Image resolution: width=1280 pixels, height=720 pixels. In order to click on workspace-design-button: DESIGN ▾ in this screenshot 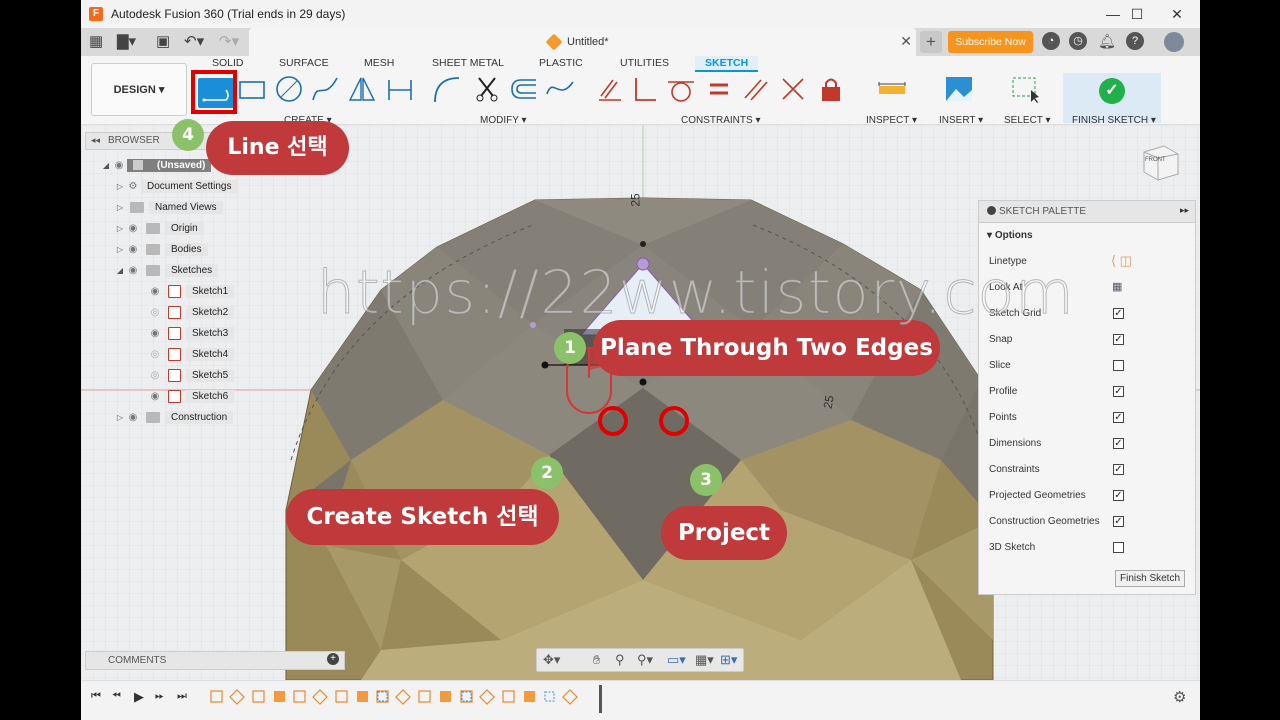, I will do `click(139, 89)`.